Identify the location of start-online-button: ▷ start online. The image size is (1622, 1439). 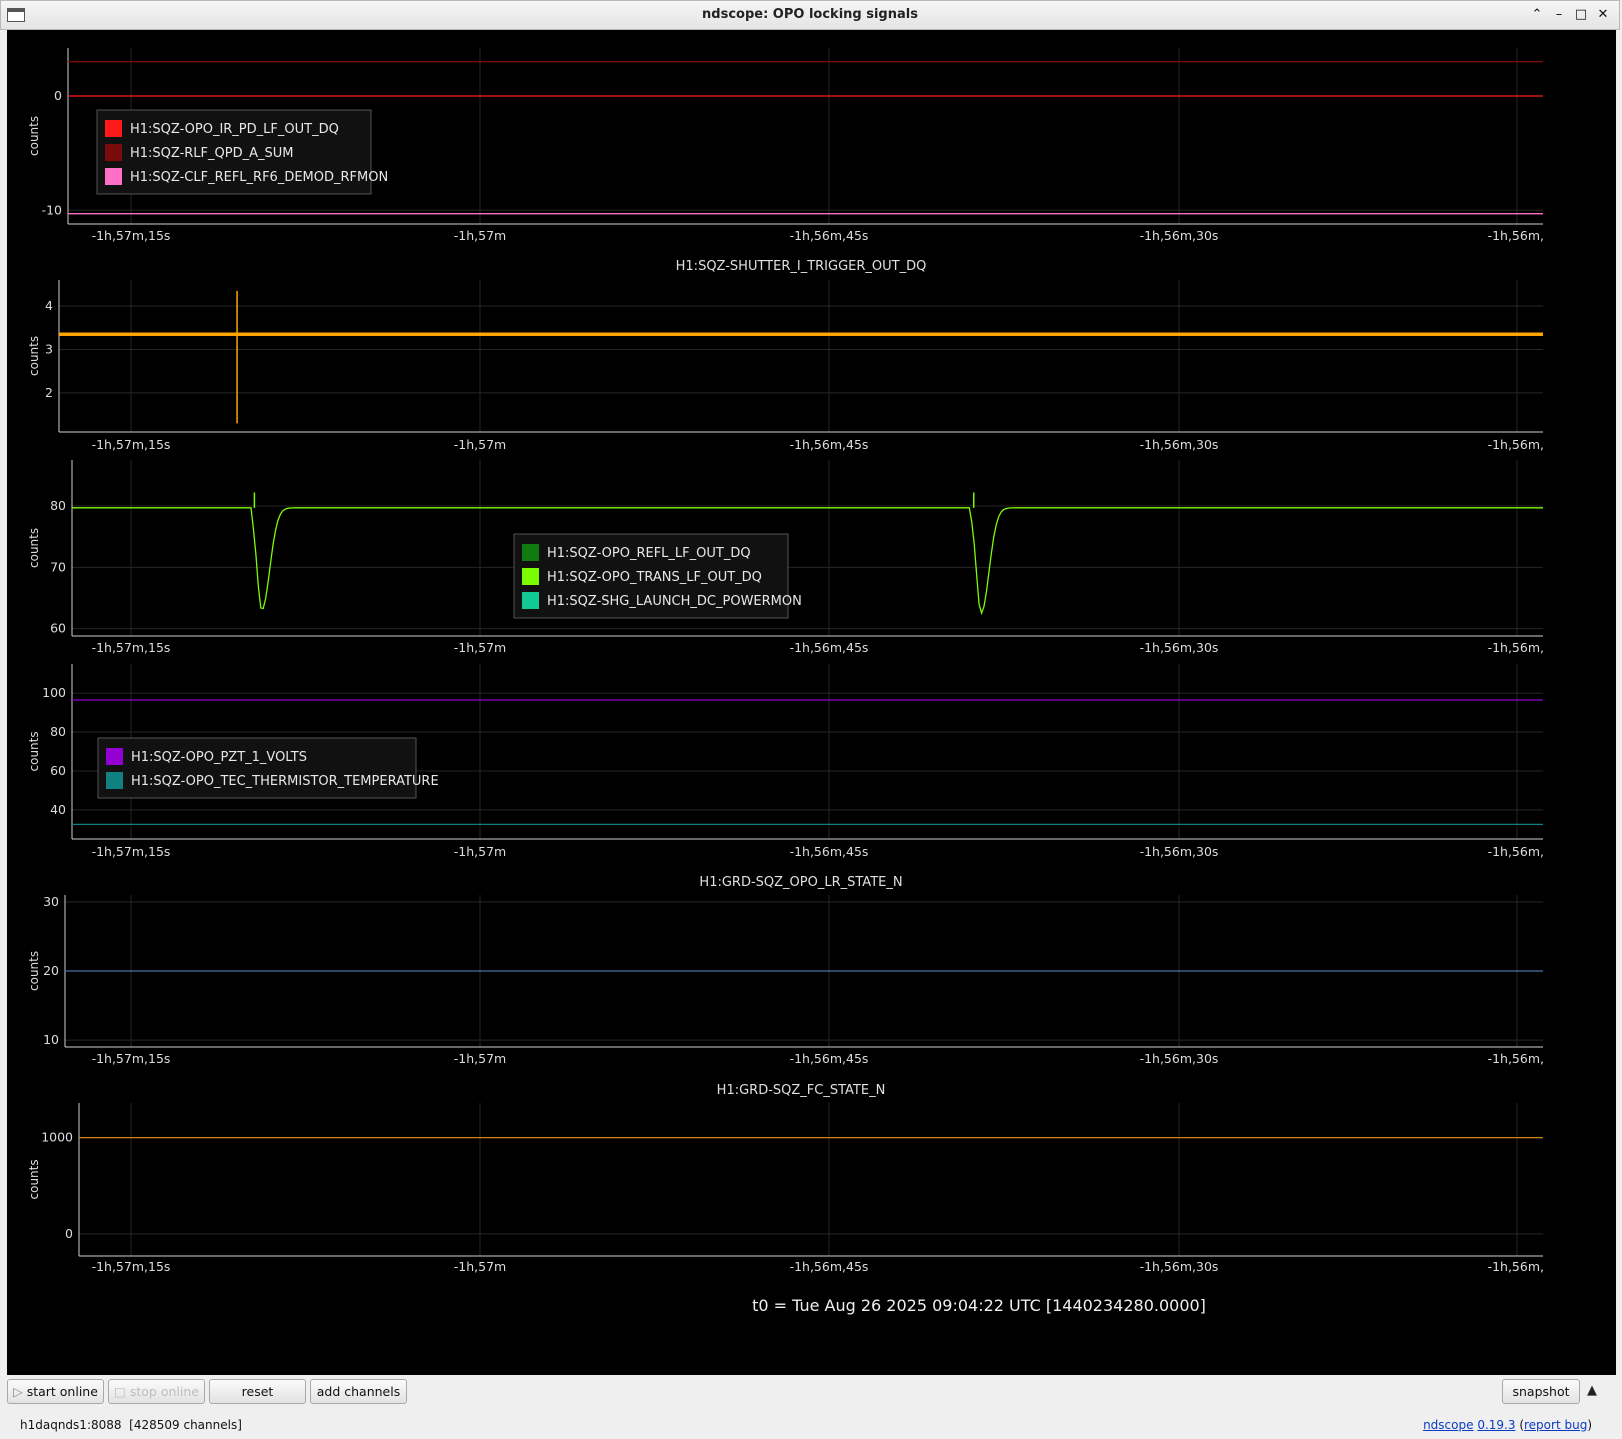
(55, 1391).